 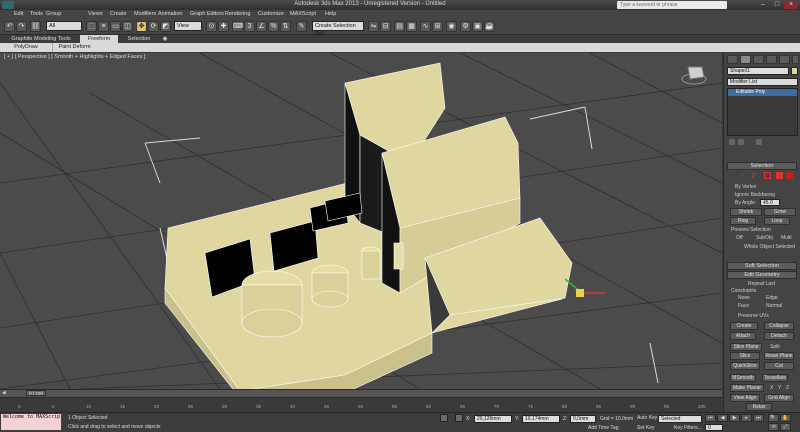 What do you see at coordinates (53, 14) in the screenshot?
I see `menu-group: Group` at bounding box center [53, 14].